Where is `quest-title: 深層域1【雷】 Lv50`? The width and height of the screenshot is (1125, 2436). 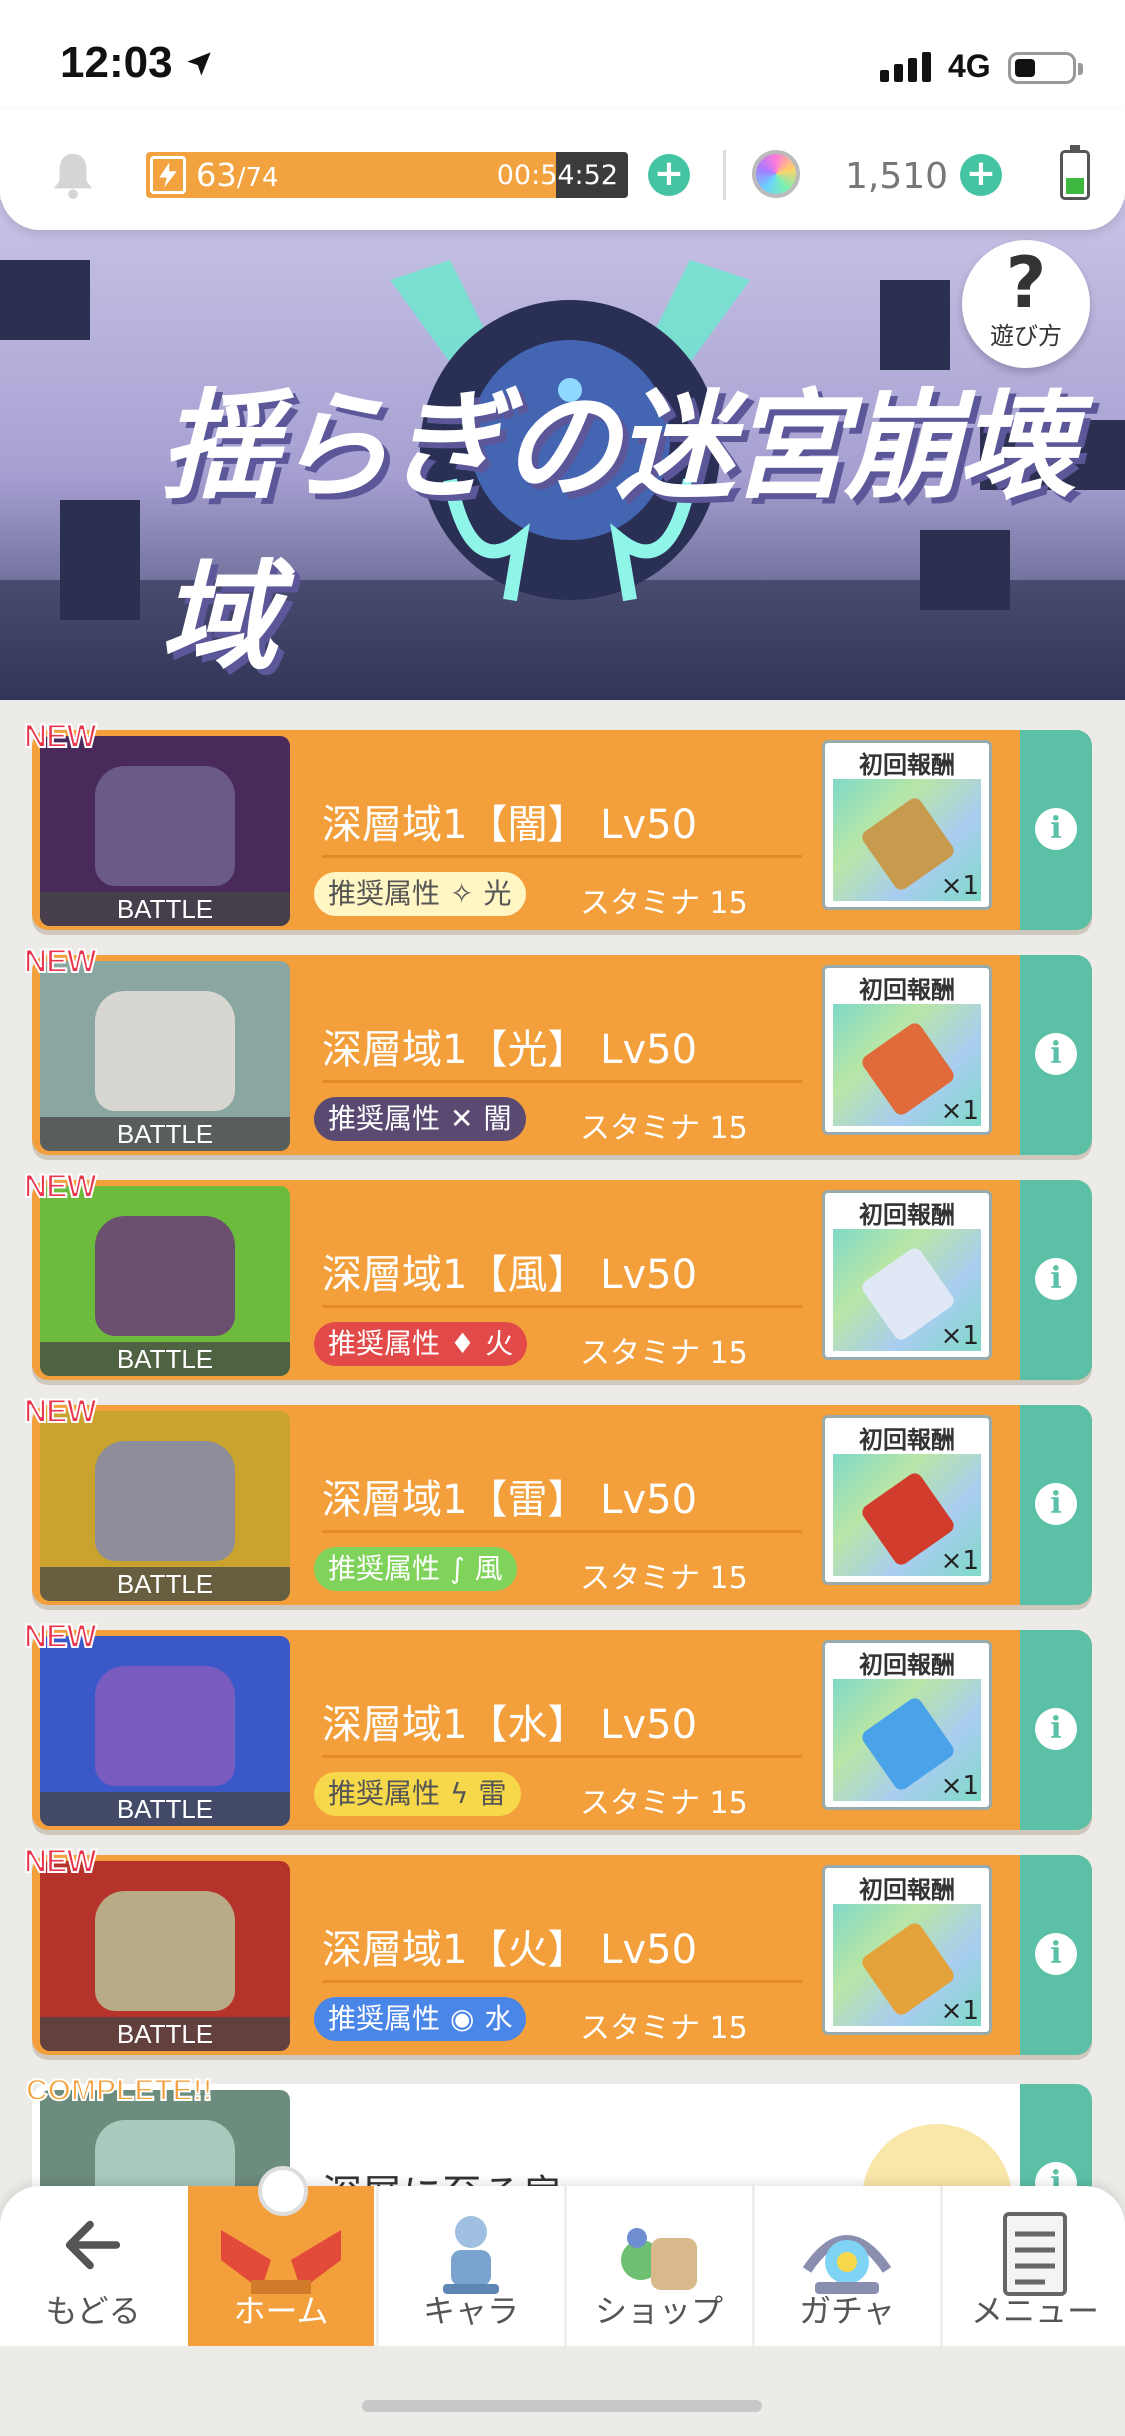
quest-title: 深層域1【雷】 Lv50 is located at coordinates (510, 1500).